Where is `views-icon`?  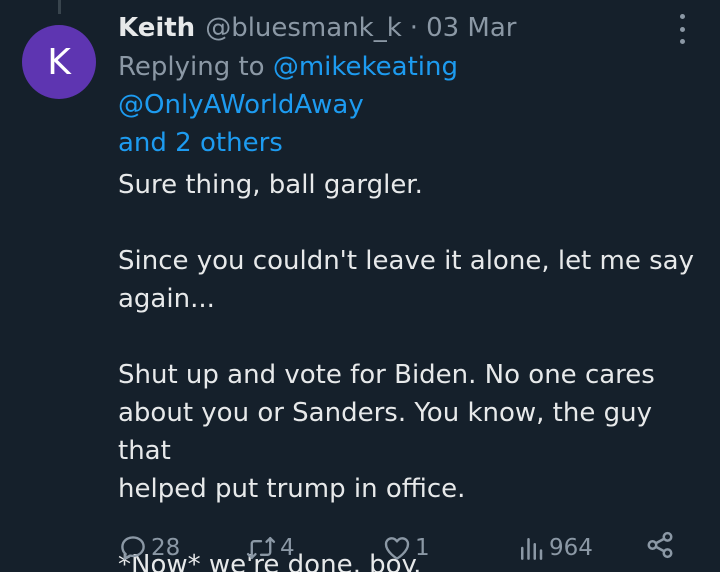 views-icon is located at coordinates (532, 549).